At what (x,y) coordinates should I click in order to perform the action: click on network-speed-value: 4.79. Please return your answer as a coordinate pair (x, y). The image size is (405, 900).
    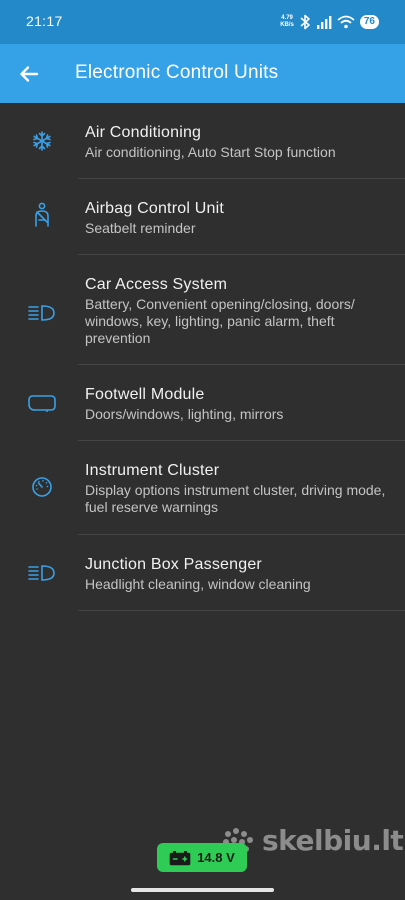
    Looking at the image, I should click on (287, 18).